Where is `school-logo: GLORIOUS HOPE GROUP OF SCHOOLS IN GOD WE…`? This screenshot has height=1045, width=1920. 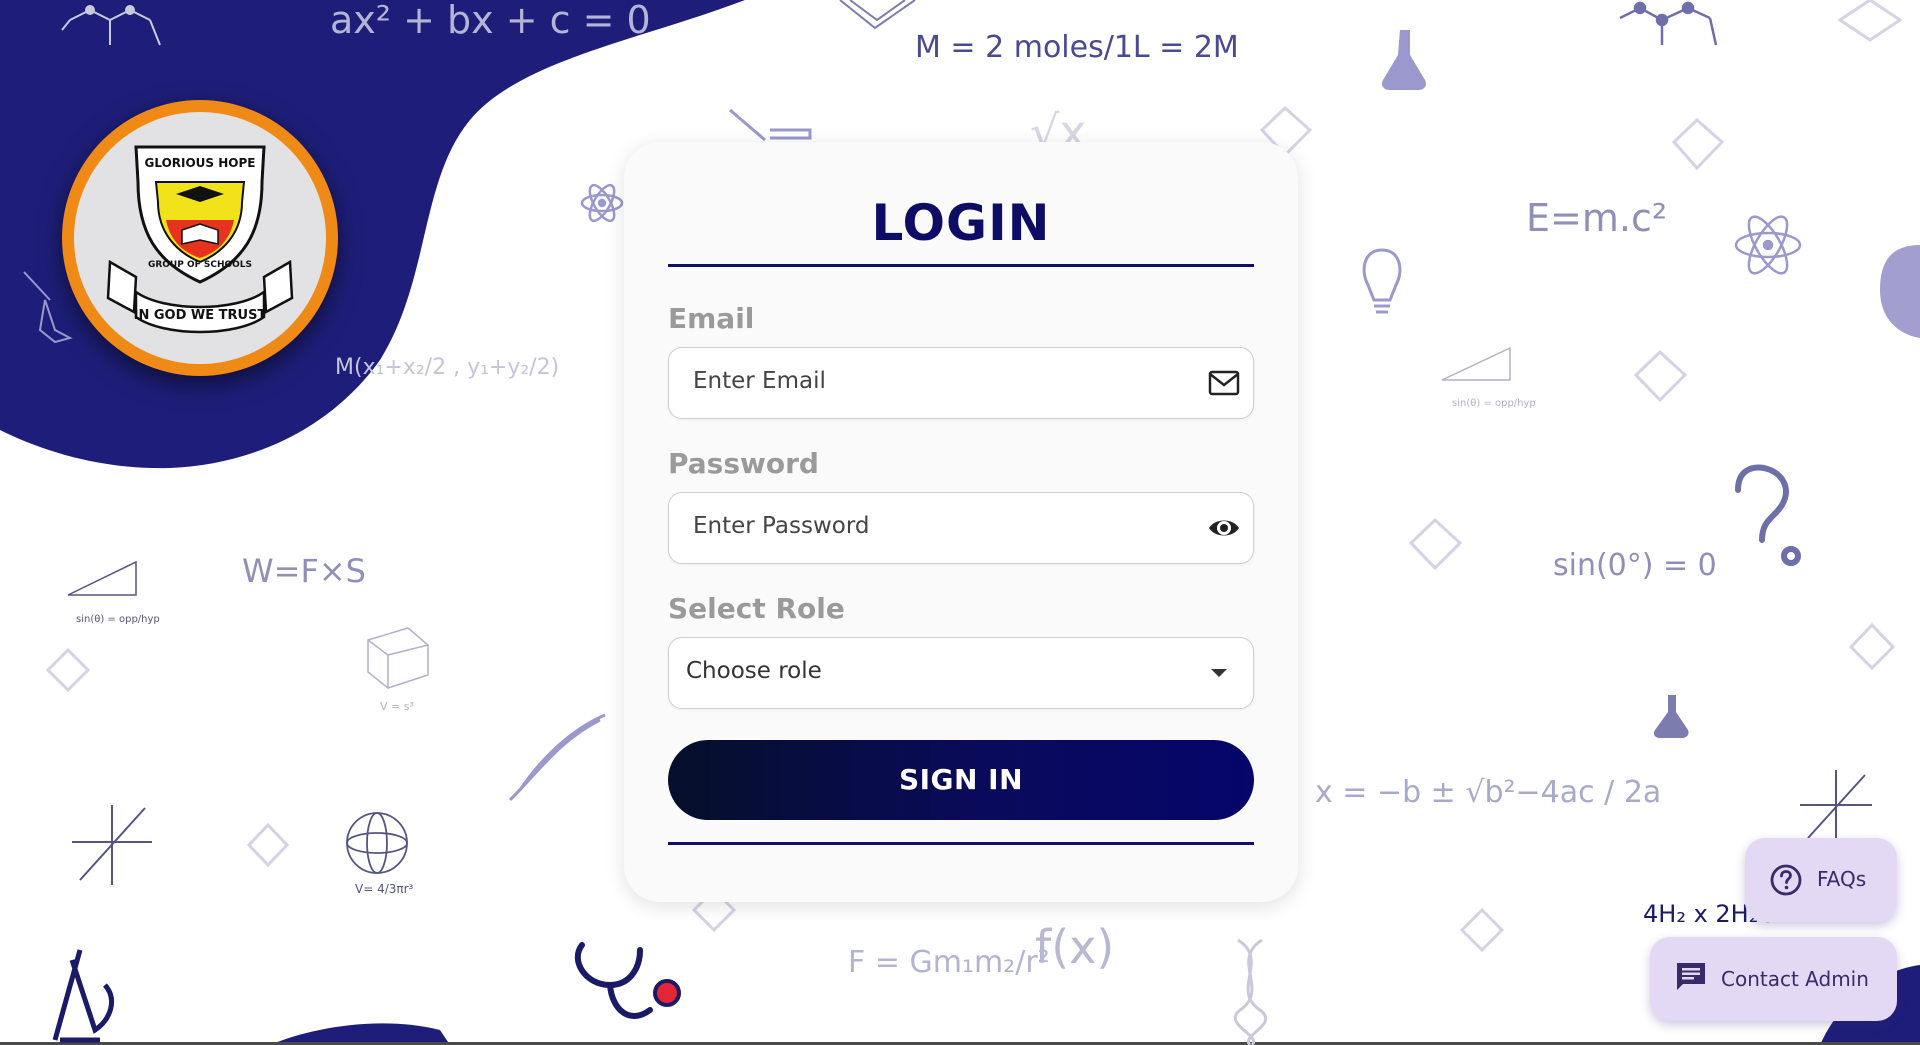 school-logo: GLORIOUS HOPE GROUP OF SCHOOLS IN GOD WE… is located at coordinates (200, 238).